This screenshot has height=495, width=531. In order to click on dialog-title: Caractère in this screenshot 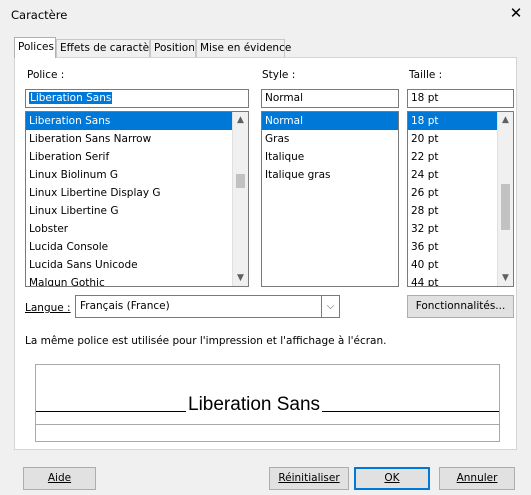, I will do `click(39, 15)`.